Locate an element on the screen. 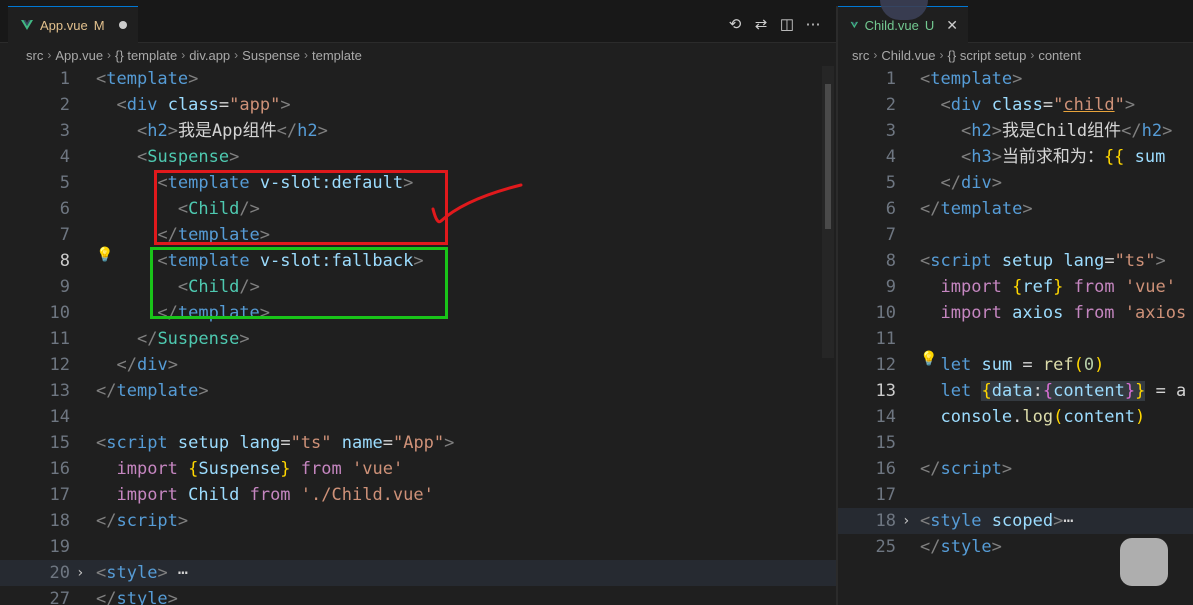 Image resolution: width=1193 pixels, height=605 pixels. code-text: </Suspense> is located at coordinates (193, 339).